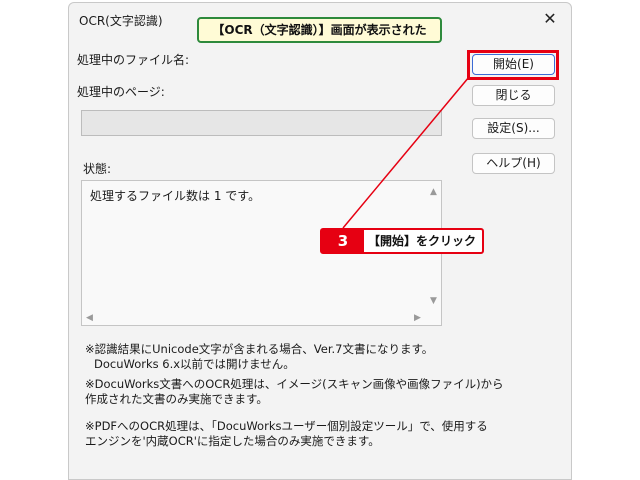 The image size is (640, 480). What do you see at coordinates (343, 241) in the screenshot?
I see `step-number-badge: 3` at bounding box center [343, 241].